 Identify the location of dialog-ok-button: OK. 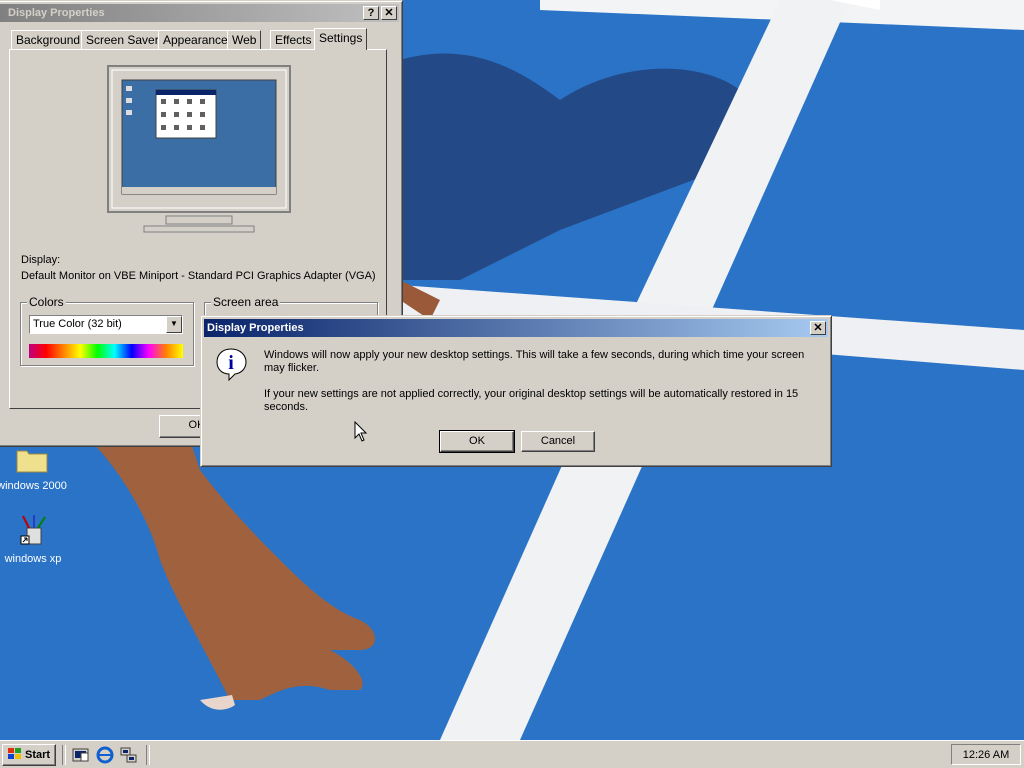
(477, 441).